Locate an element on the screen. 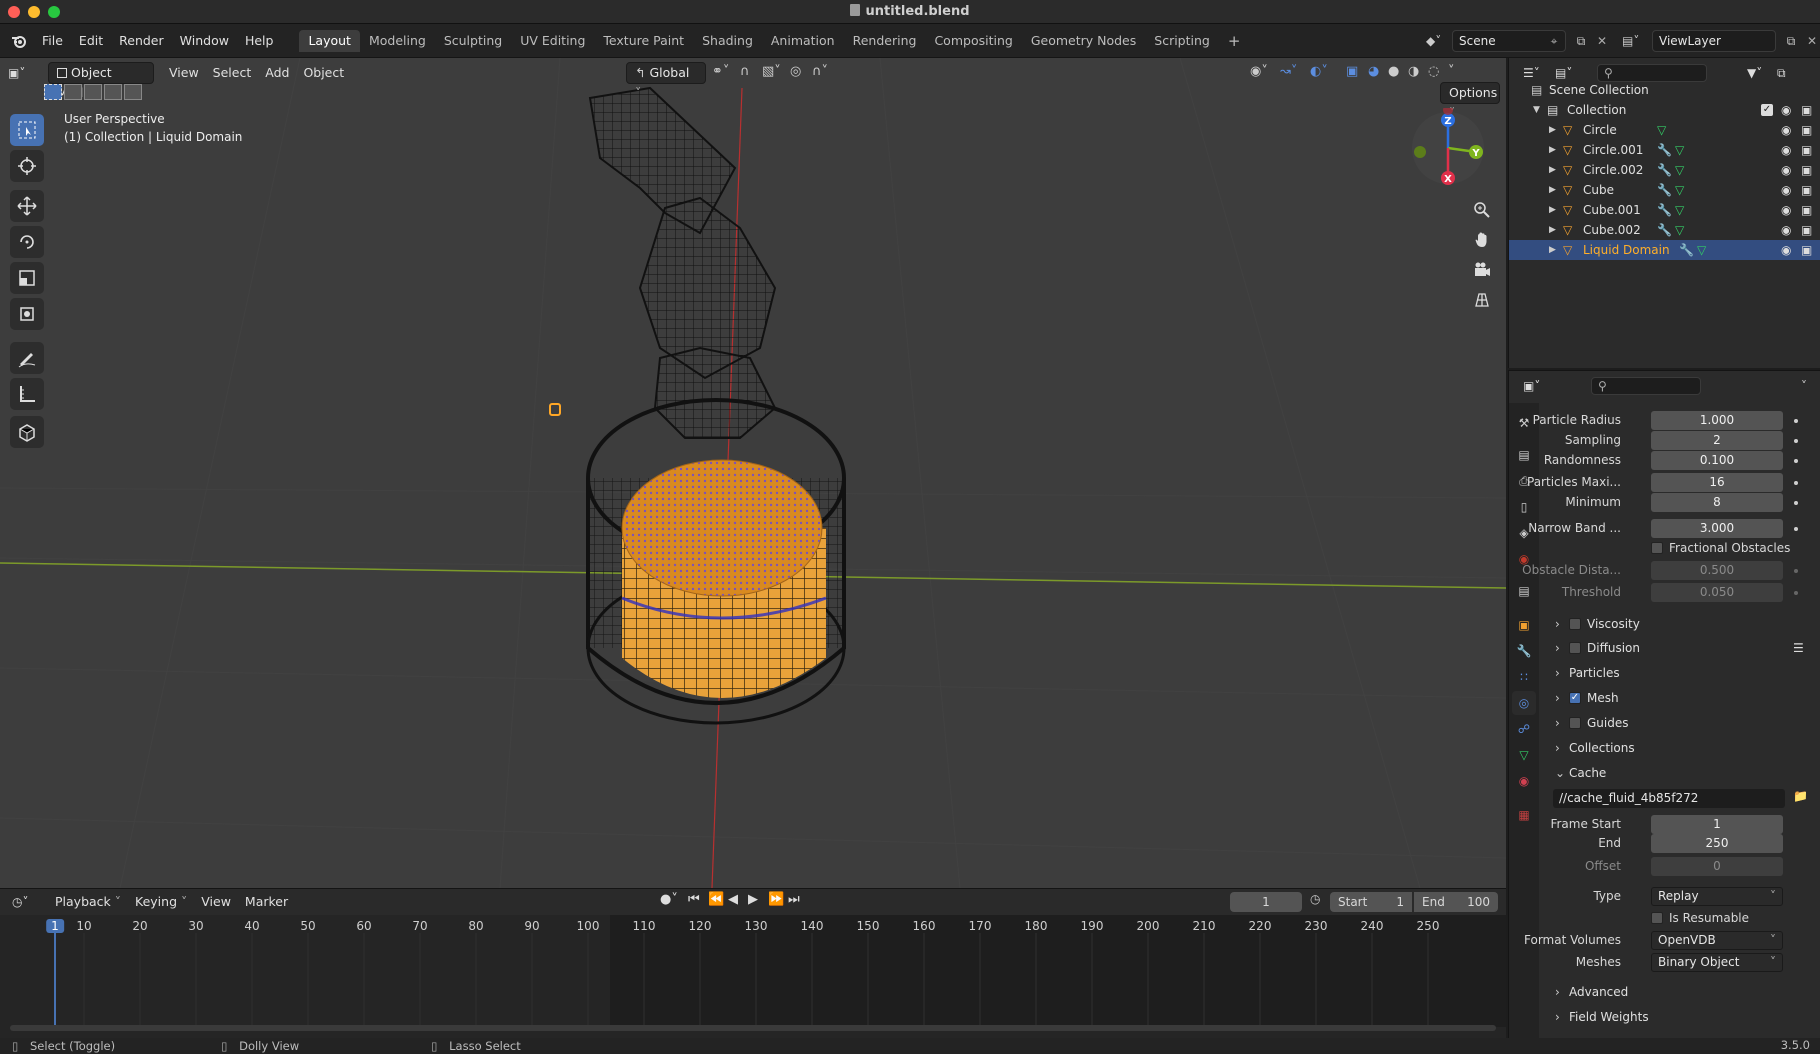  outliner-editor-type-icon: ☰˅ is located at coordinates (1539, 73).